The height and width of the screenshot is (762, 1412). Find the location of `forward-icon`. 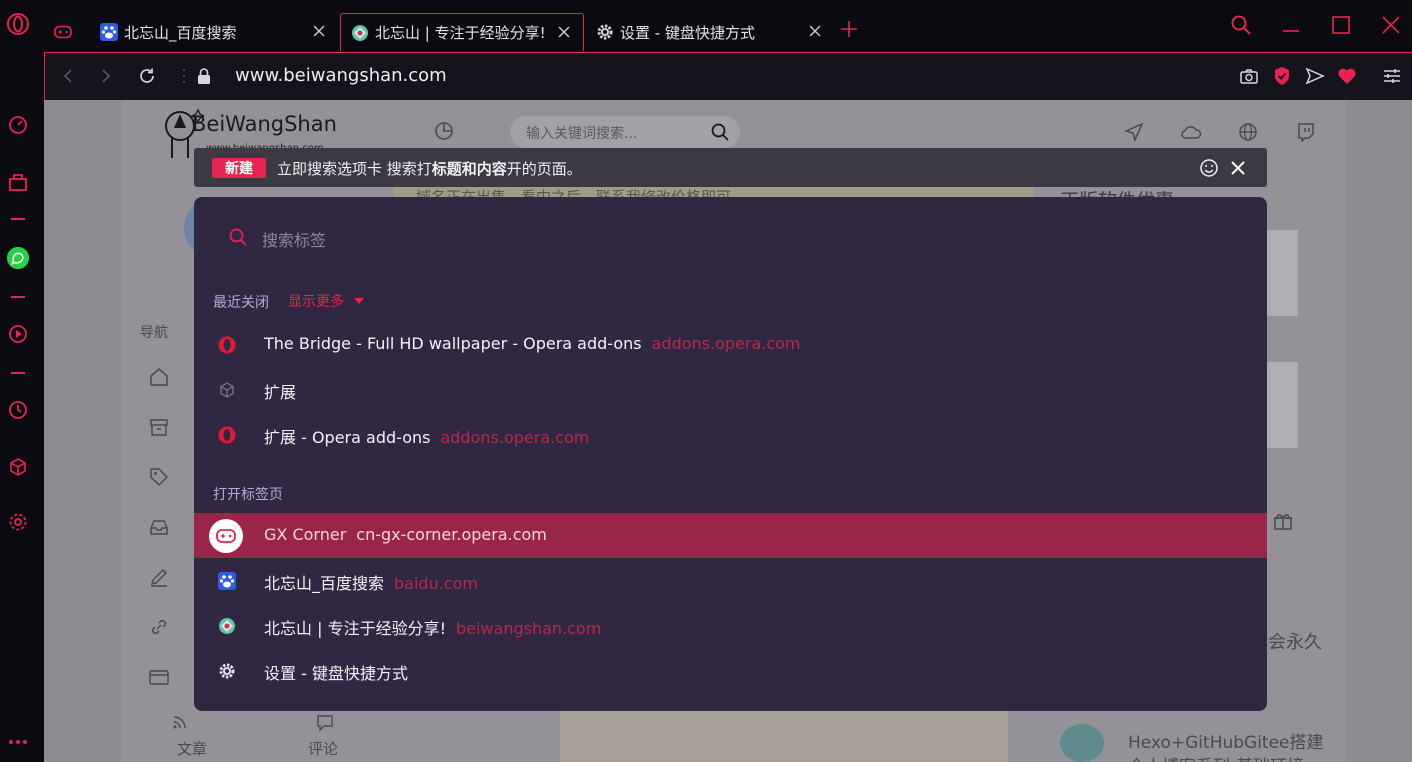

forward-icon is located at coordinates (106, 76).